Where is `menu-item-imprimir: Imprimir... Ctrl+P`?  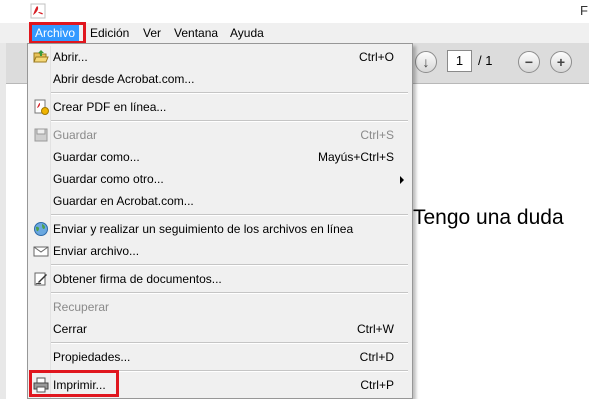 menu-item-imprimir: Imprimir... Ctrl+P is located at coordinates (220, 385).